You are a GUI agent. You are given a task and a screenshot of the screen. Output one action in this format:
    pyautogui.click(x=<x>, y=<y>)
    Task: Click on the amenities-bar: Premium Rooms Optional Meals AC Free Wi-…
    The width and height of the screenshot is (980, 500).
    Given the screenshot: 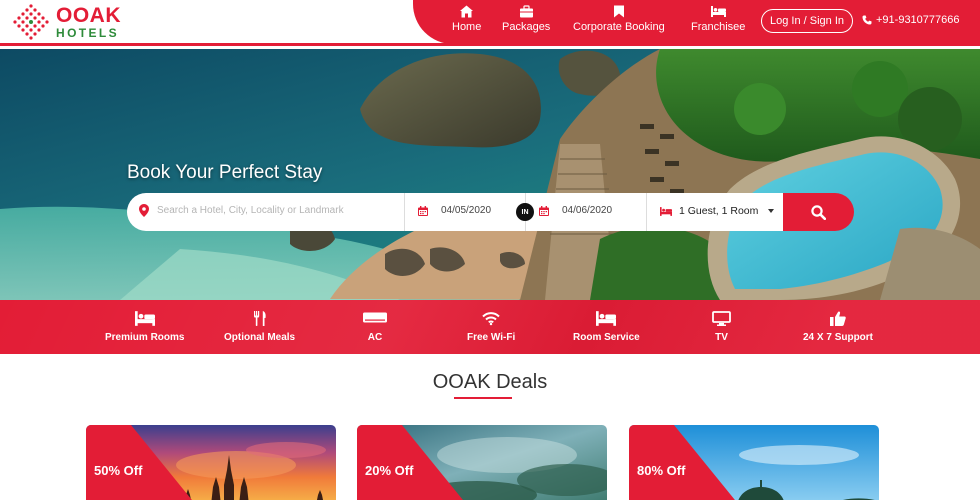 What is the action you would take?
    pyautogui.click(x=490, y=327)
    